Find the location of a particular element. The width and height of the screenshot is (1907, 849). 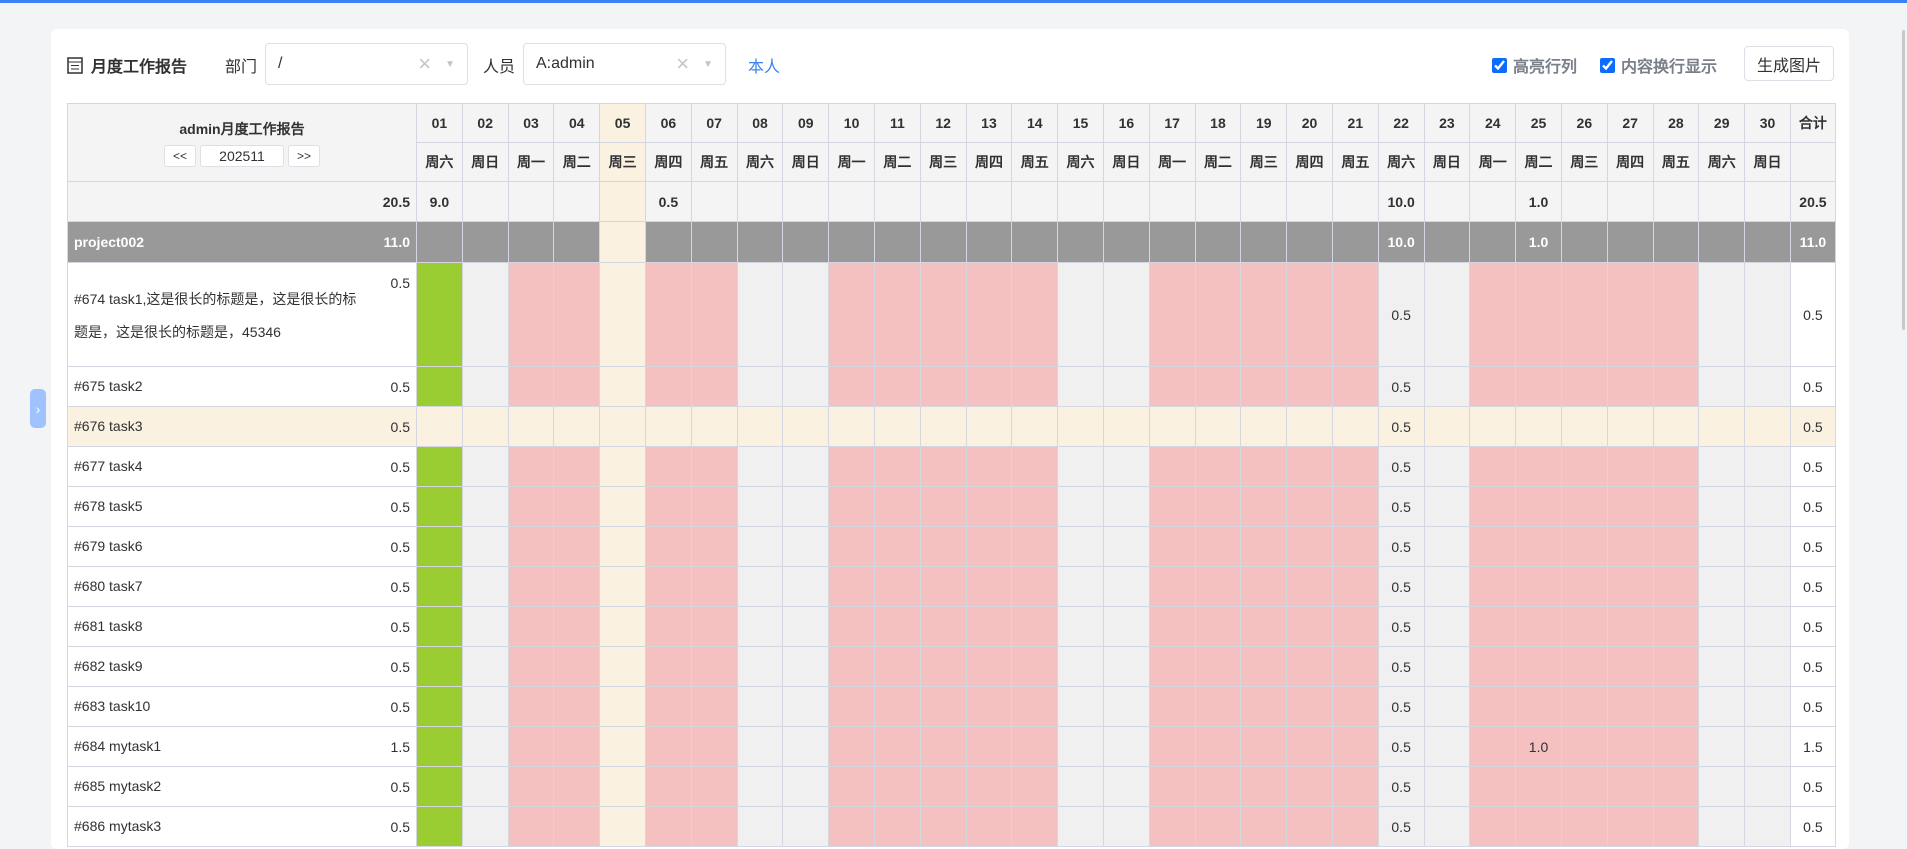

day-header-12: 12 is located at coordinates (943, 123).